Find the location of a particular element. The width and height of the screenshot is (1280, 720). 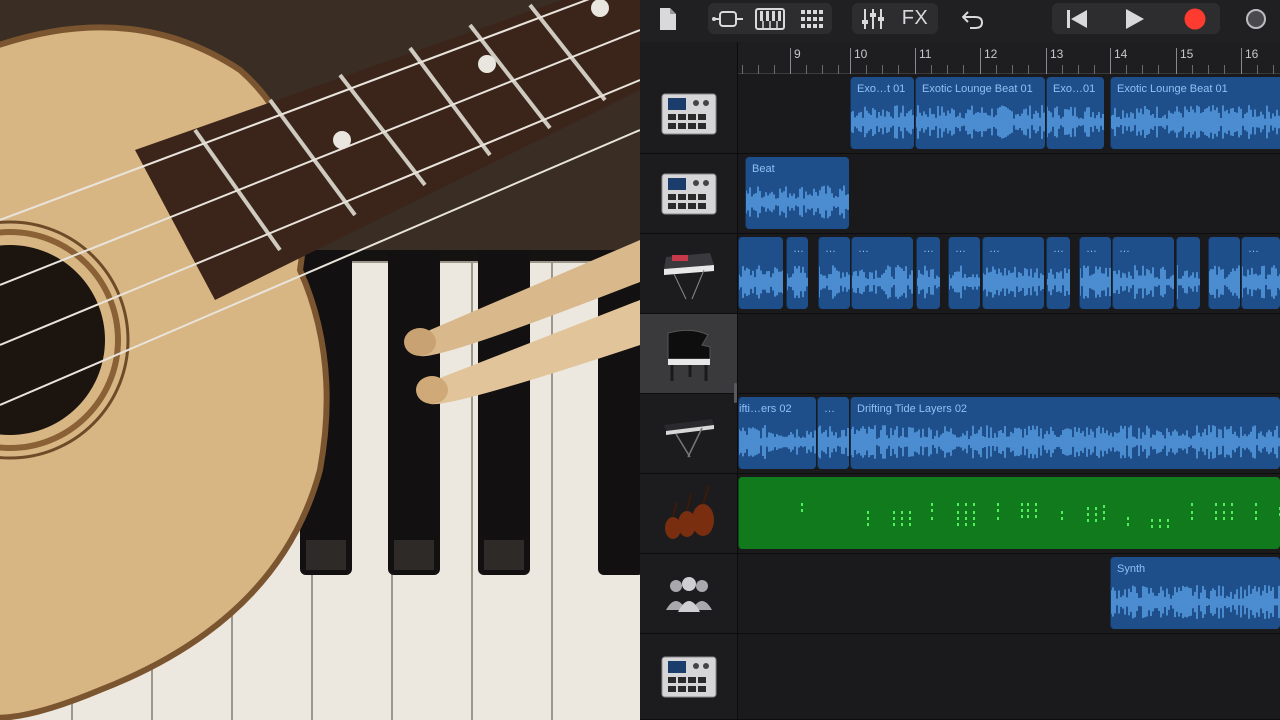

region: Synth is located at coordinates (1195, 593).